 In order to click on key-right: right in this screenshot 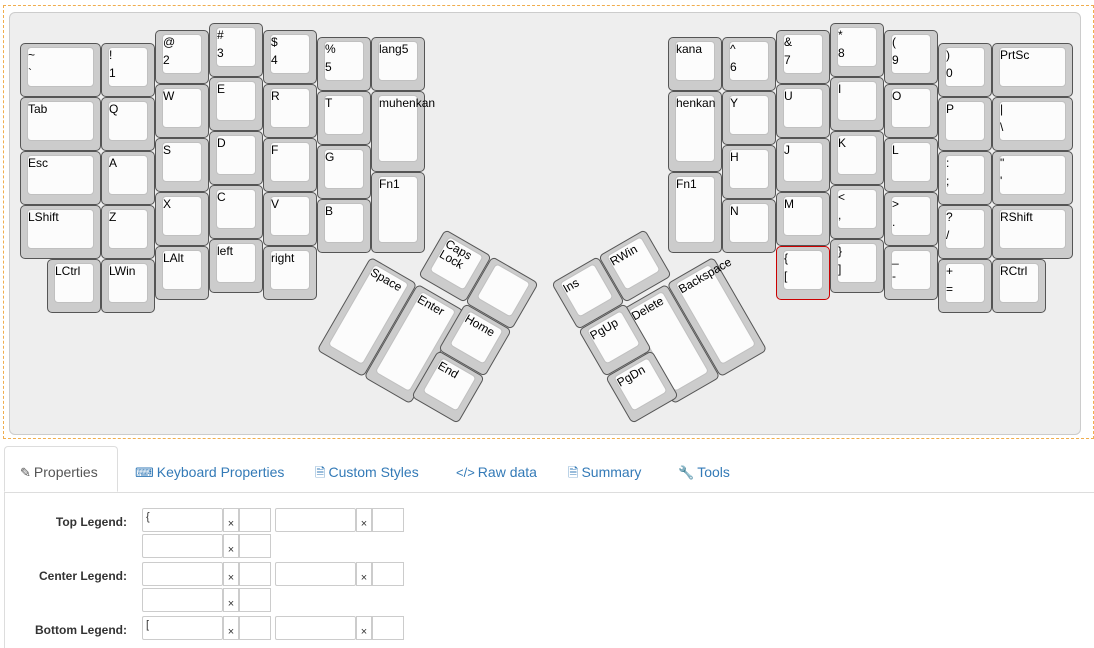, I will do `click(290, 273)`.